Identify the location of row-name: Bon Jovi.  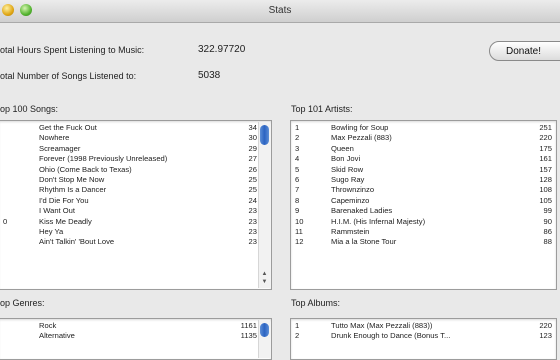
(346, 159).